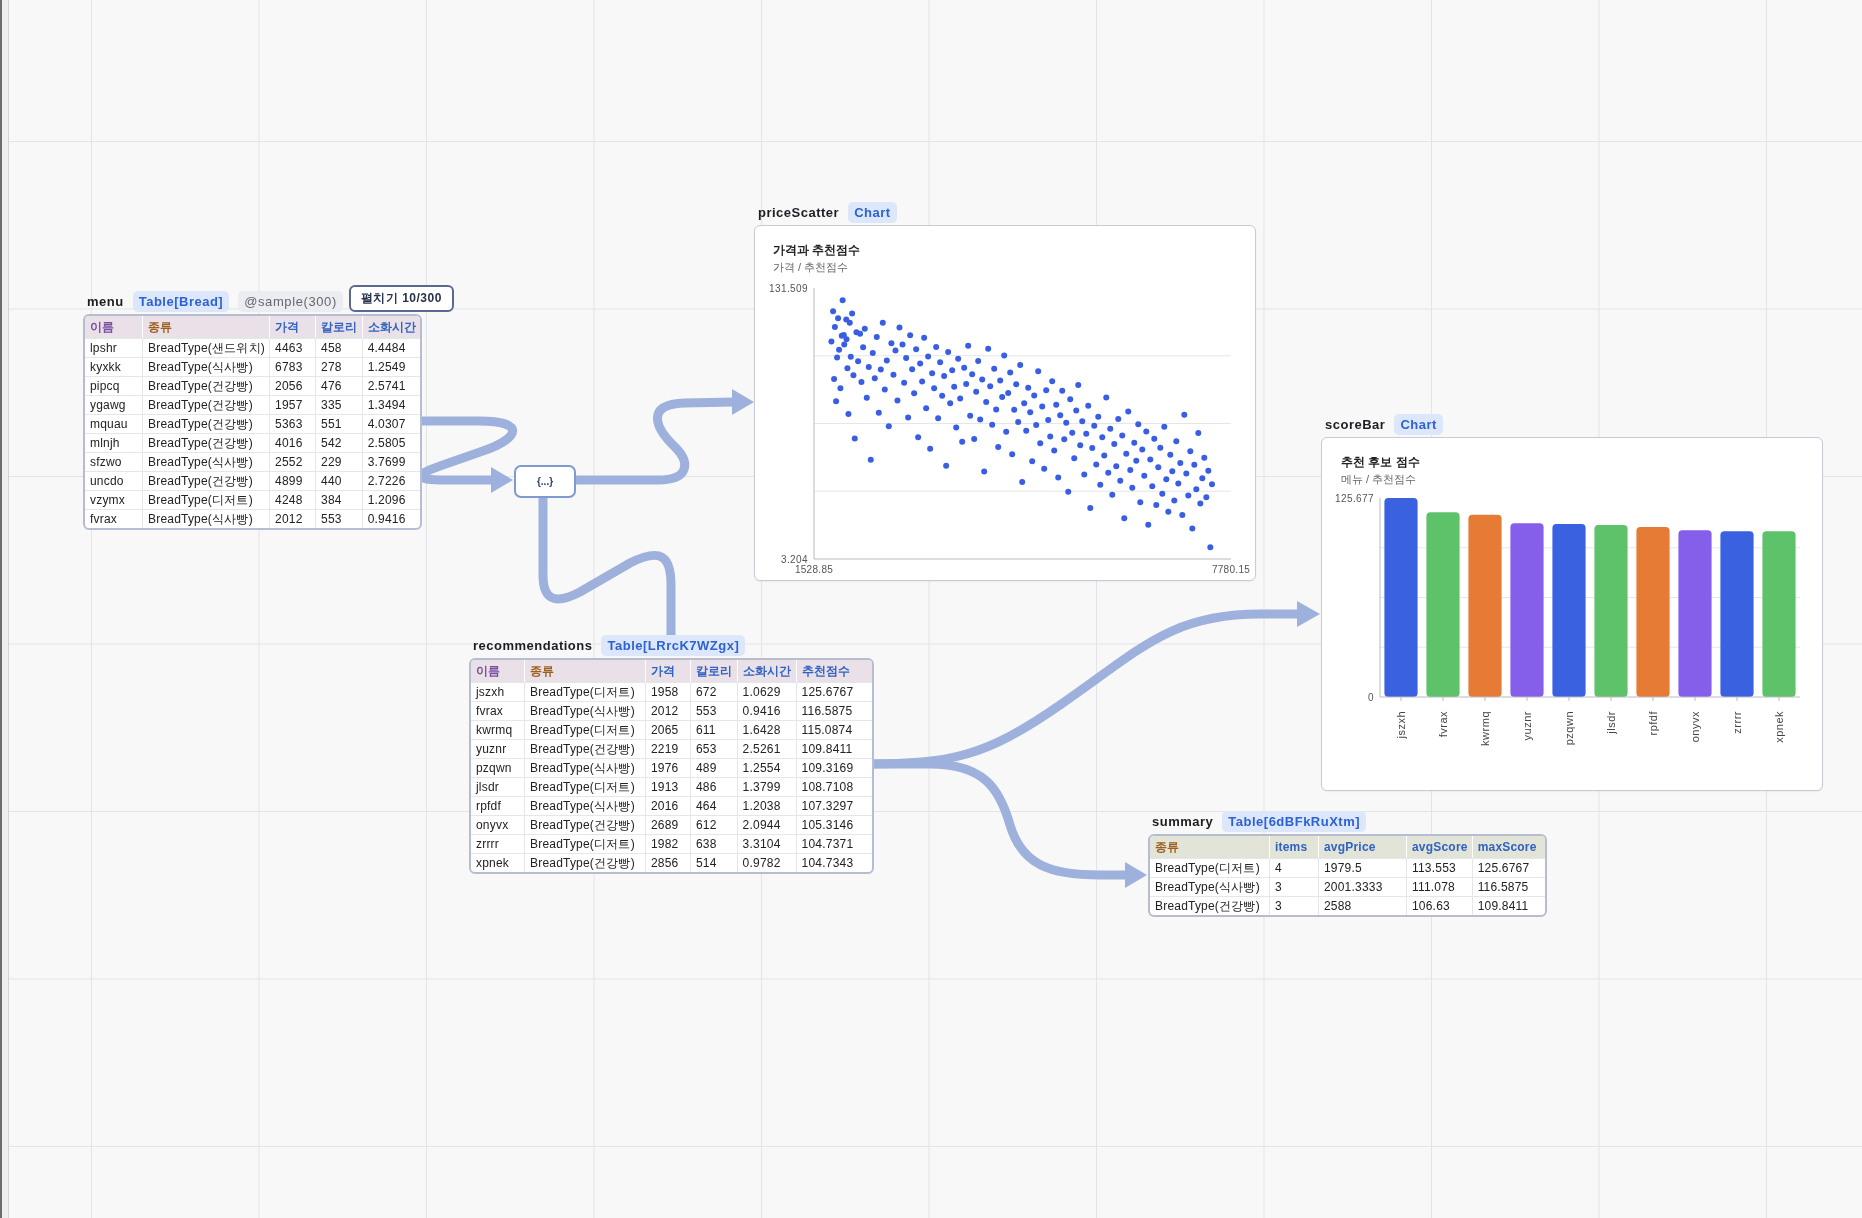 This screenshot has width=1862, height=1218. I want to click on node-title: menu, so click(105, 301).